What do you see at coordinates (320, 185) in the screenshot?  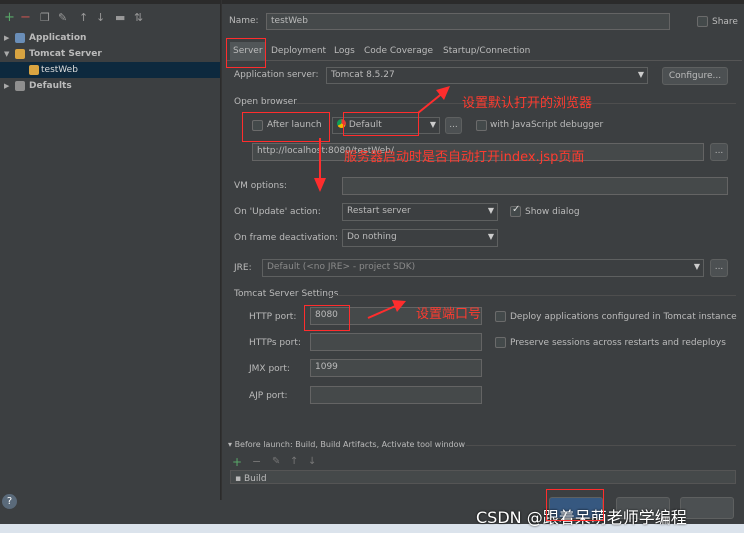 I see `arrowhead-icon` at bounding box center [320, 185].